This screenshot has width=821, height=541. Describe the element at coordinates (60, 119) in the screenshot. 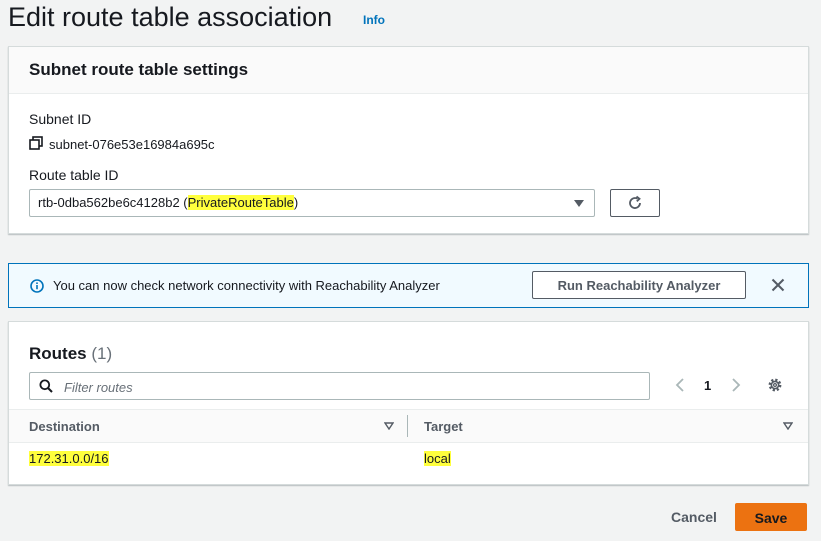

I see `subnet-id-label: Subnet ID` at that location.